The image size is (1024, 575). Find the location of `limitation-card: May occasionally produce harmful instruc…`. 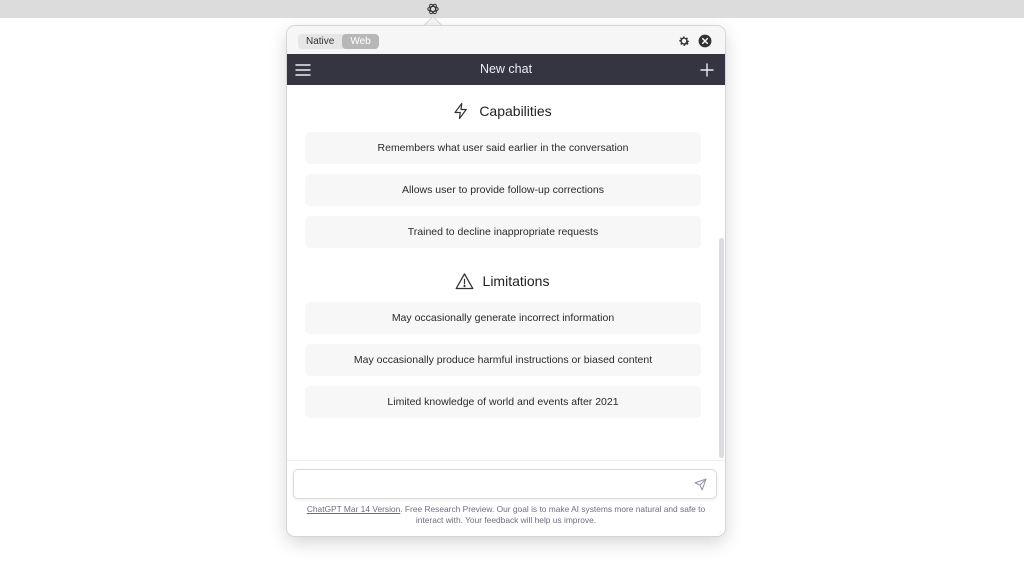

limitation-card: May occasionally produce harmful instruc… is located at coordinates (503, 360).